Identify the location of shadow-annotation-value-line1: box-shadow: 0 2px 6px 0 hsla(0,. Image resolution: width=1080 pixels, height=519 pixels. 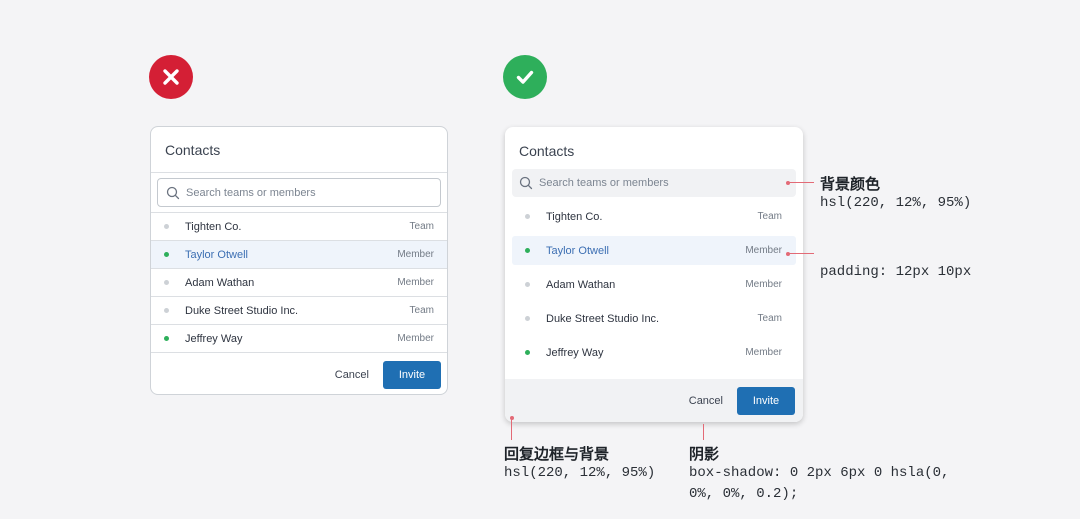
(819, 473).